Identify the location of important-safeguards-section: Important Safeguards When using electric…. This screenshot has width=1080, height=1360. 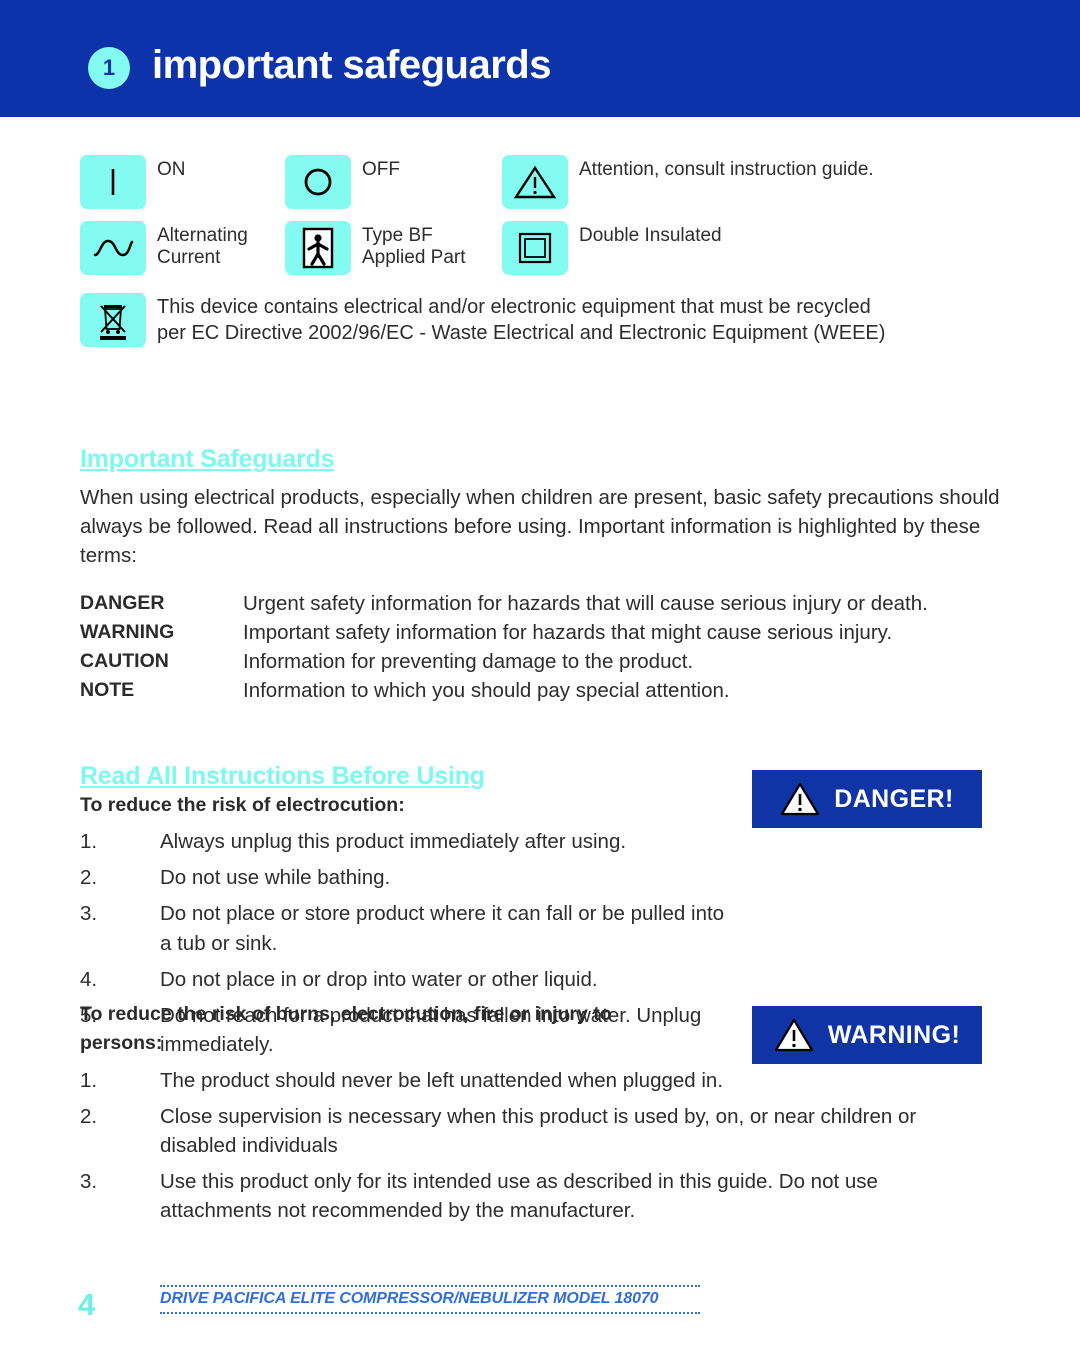
(550, 507).